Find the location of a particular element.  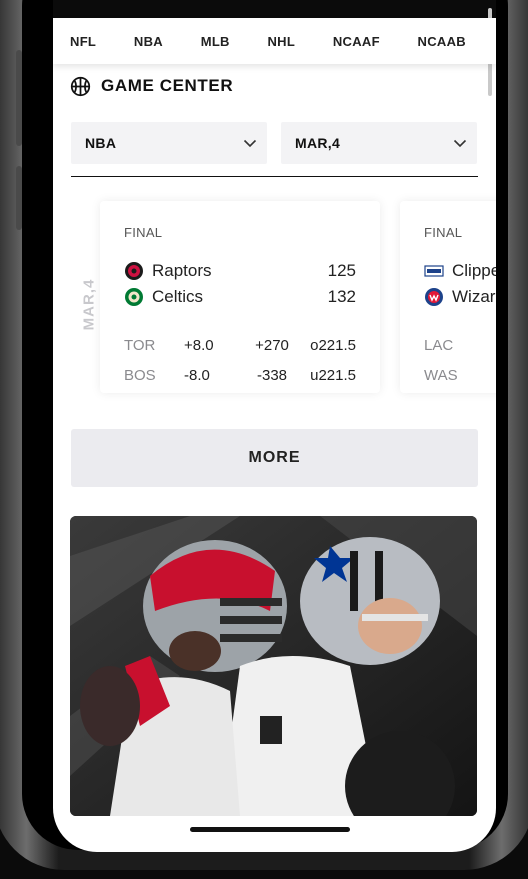

nav-item-nba: NBA is located at coordinates (148, 41).